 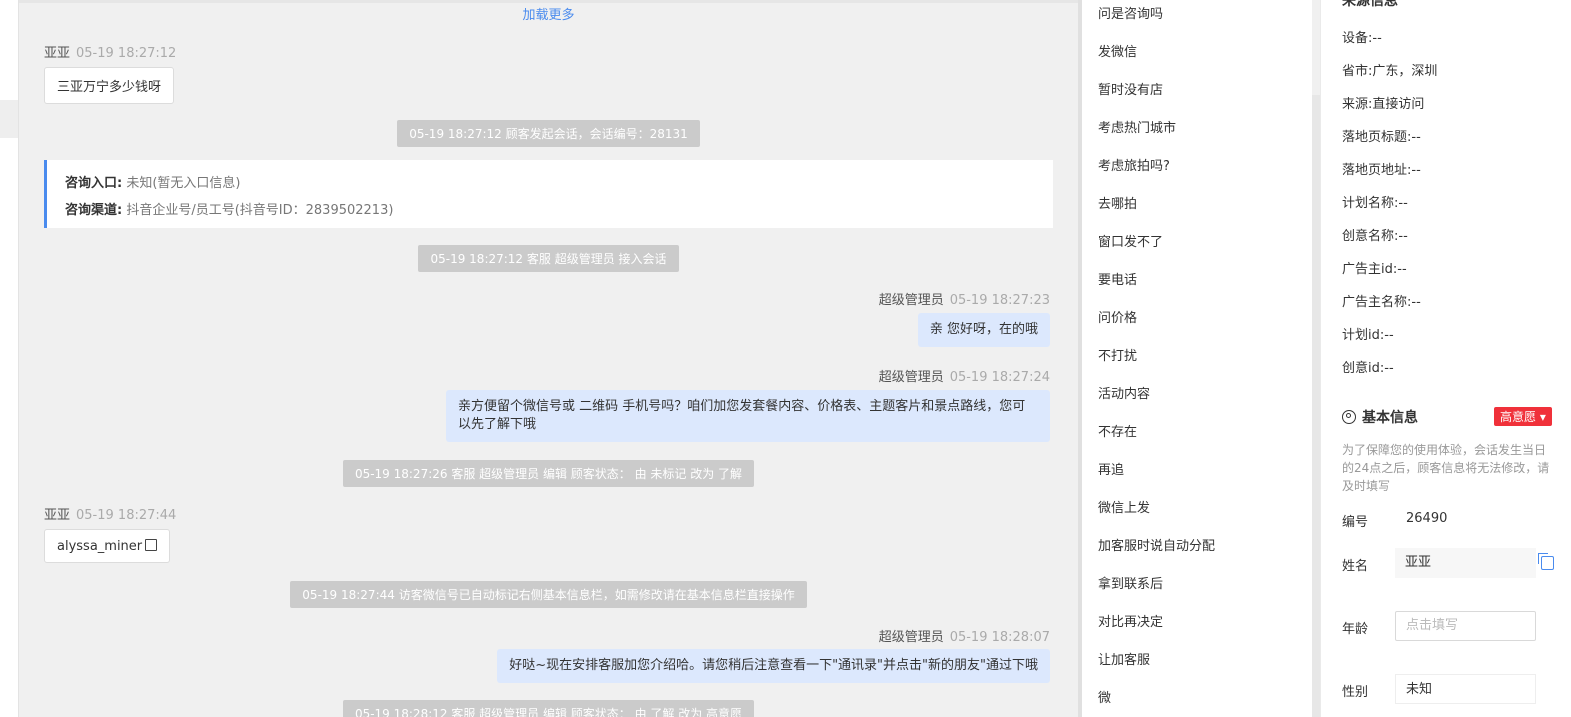 I want to click on field-label: 创意id:, so click(x=1363, y=368).